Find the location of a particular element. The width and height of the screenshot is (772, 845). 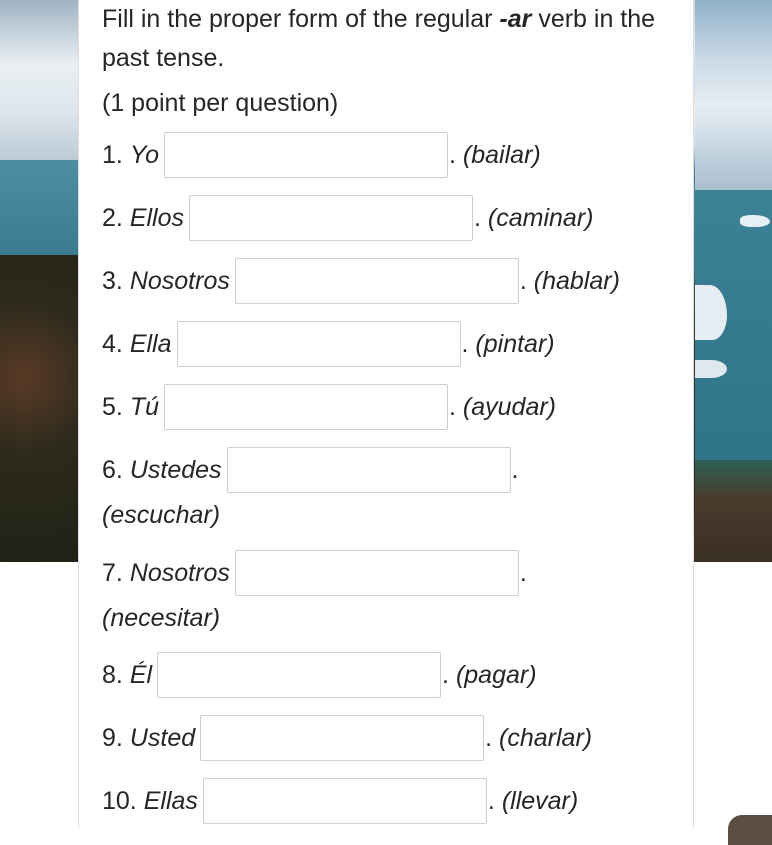

question-verb-hint: (caminar) is located at coordinates (540, 218).